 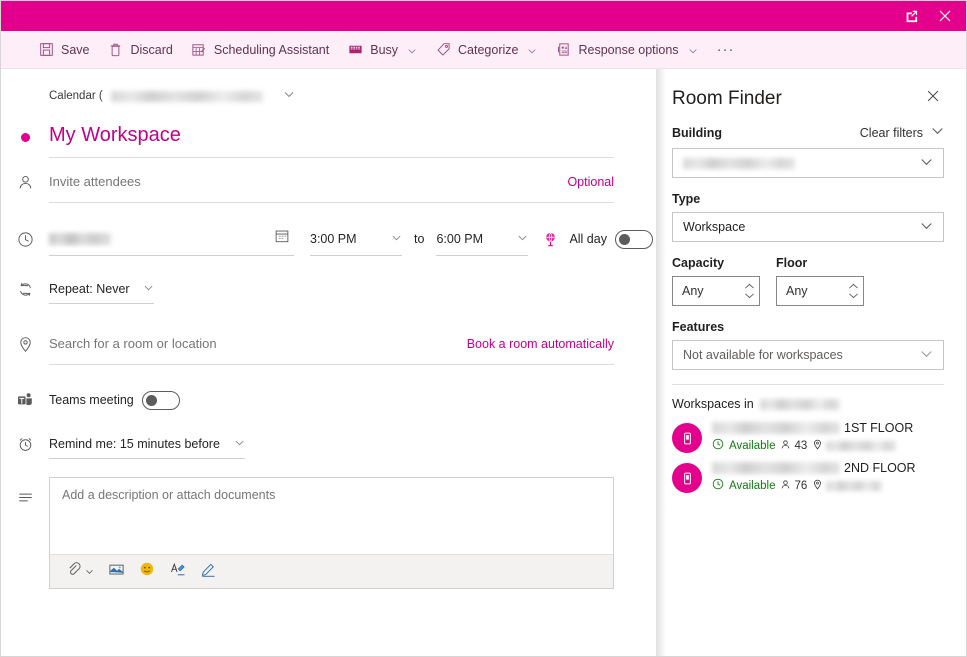 What do you see at coordinates (880, 468) in the screenshot?
I see `workspace-name-suffix: 2ND FLOOR` at bounding box center [880, 468].